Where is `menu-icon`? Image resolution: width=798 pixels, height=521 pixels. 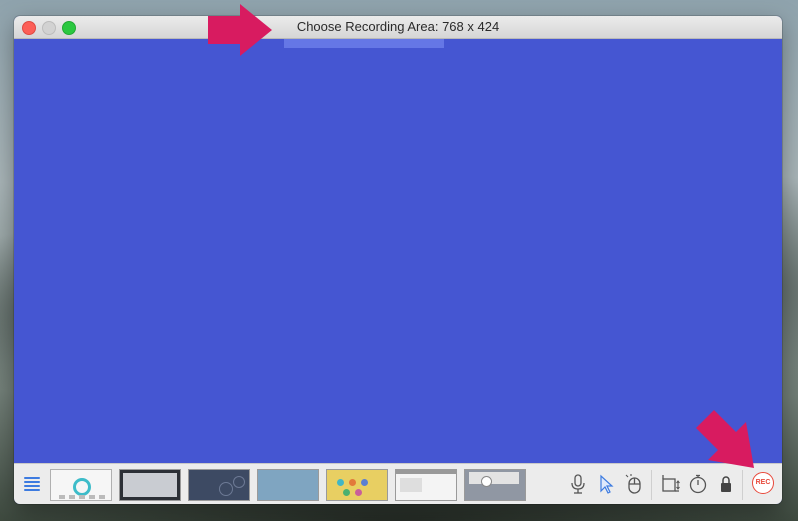
menu-icon is located at coordinates (32, 484).